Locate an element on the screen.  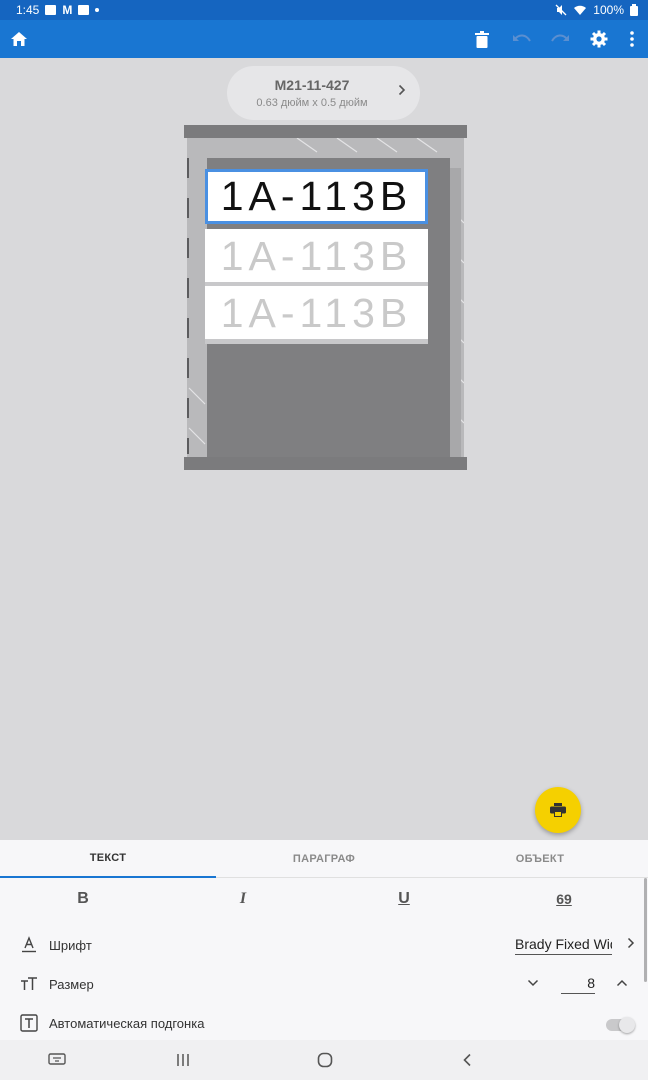
tab-bar: ТЕКСТ ПАРАГРАФ ОБЪЕКТ is located at coordinates (324, 859).